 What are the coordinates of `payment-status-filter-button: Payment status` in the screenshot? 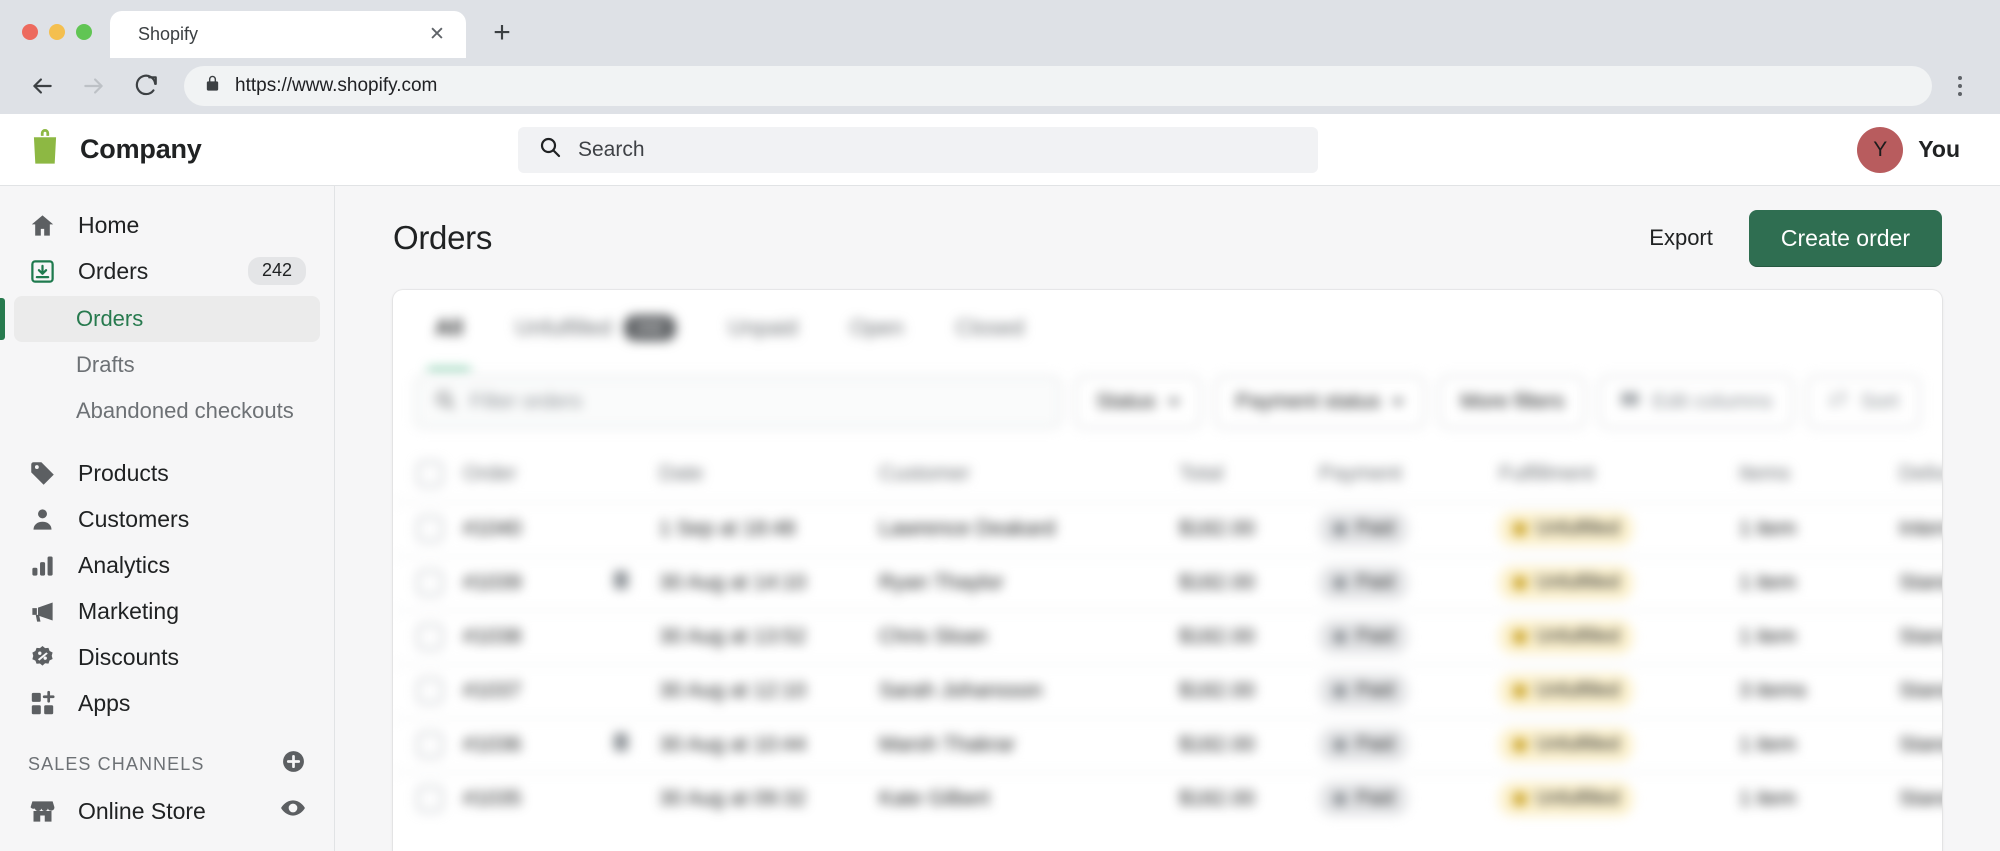 It's located at (1320, 402).